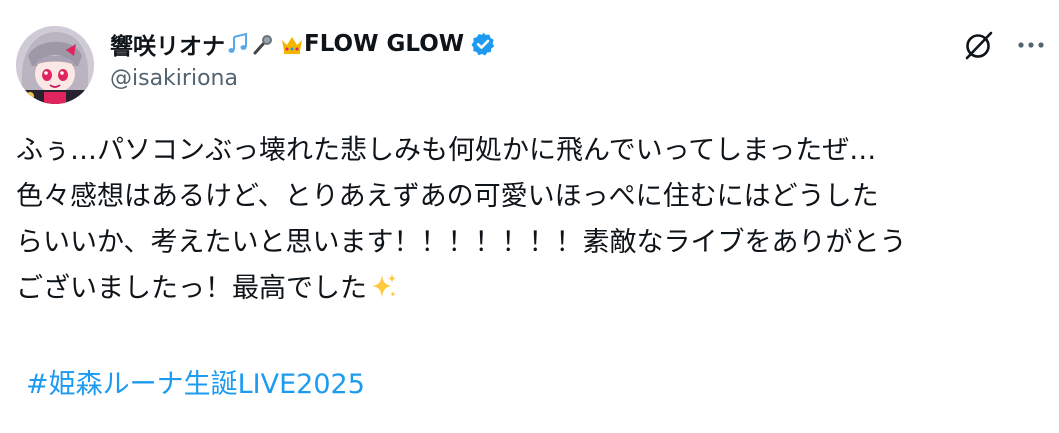 The width and height of the screenshot is (1059, 433). What do you see at coordinates (303, 78) in the screenshot?
I see `author-handle: @isakiriona` at bounding box center [303, 78].